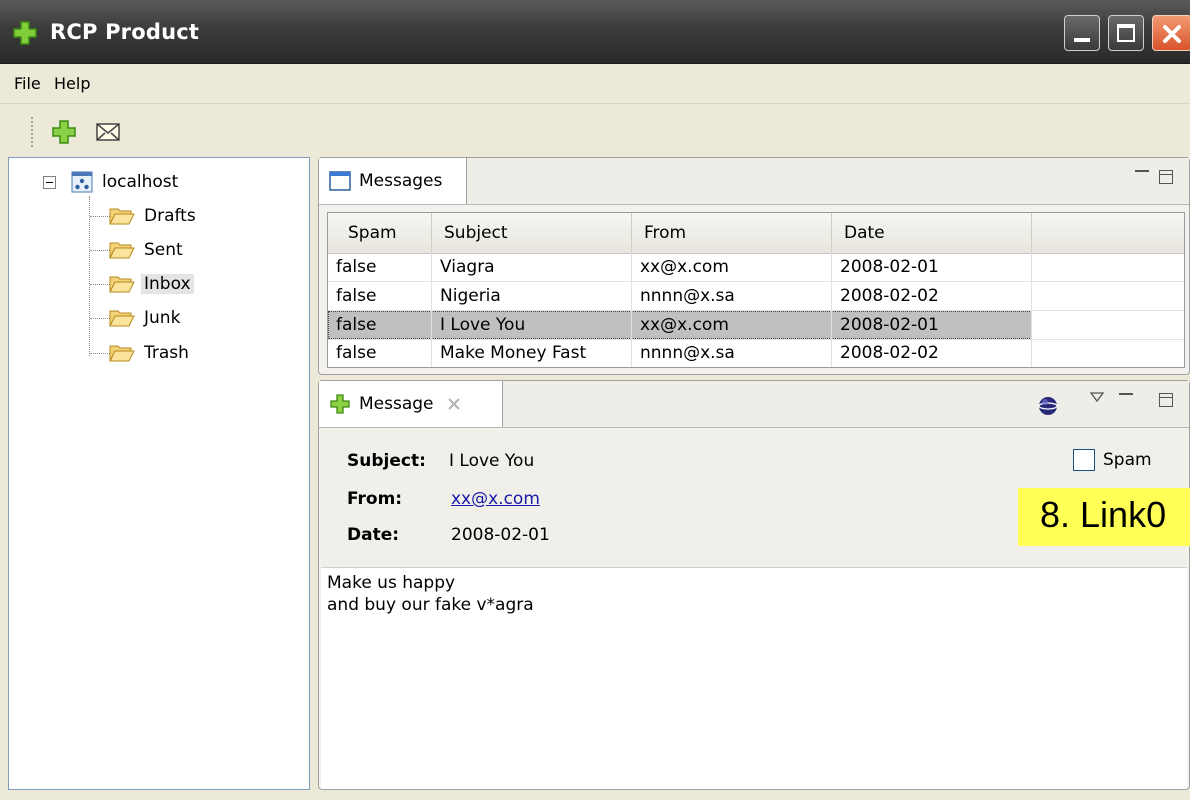 This screenshot has height=800, width=1190. Describe the element at coordinates (170, 216) in the screenshot. I see `tree-label-drafts: Drafts` at that location.